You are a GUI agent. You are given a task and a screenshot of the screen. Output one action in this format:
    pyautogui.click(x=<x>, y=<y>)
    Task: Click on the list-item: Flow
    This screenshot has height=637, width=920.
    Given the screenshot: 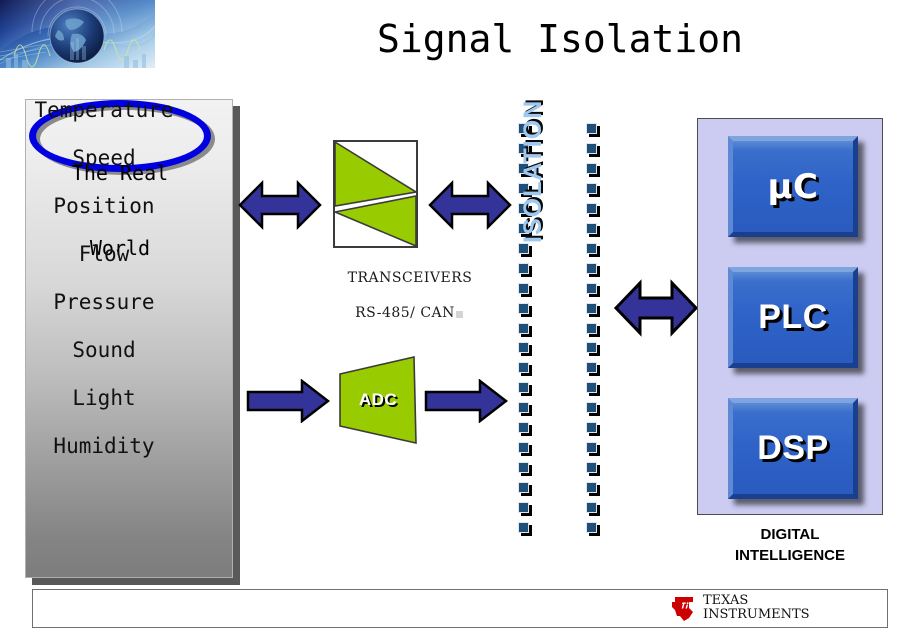 What is the action you would take?
    pyautogui.click(x=104, y=254)
    